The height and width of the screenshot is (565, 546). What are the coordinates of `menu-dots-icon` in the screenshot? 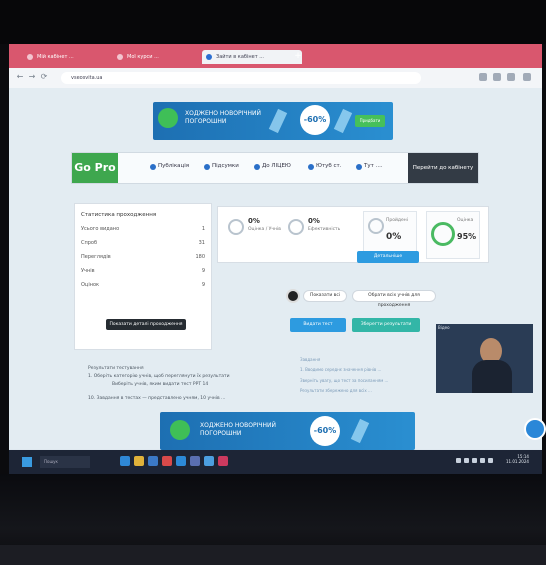 It's located at (527, 77).